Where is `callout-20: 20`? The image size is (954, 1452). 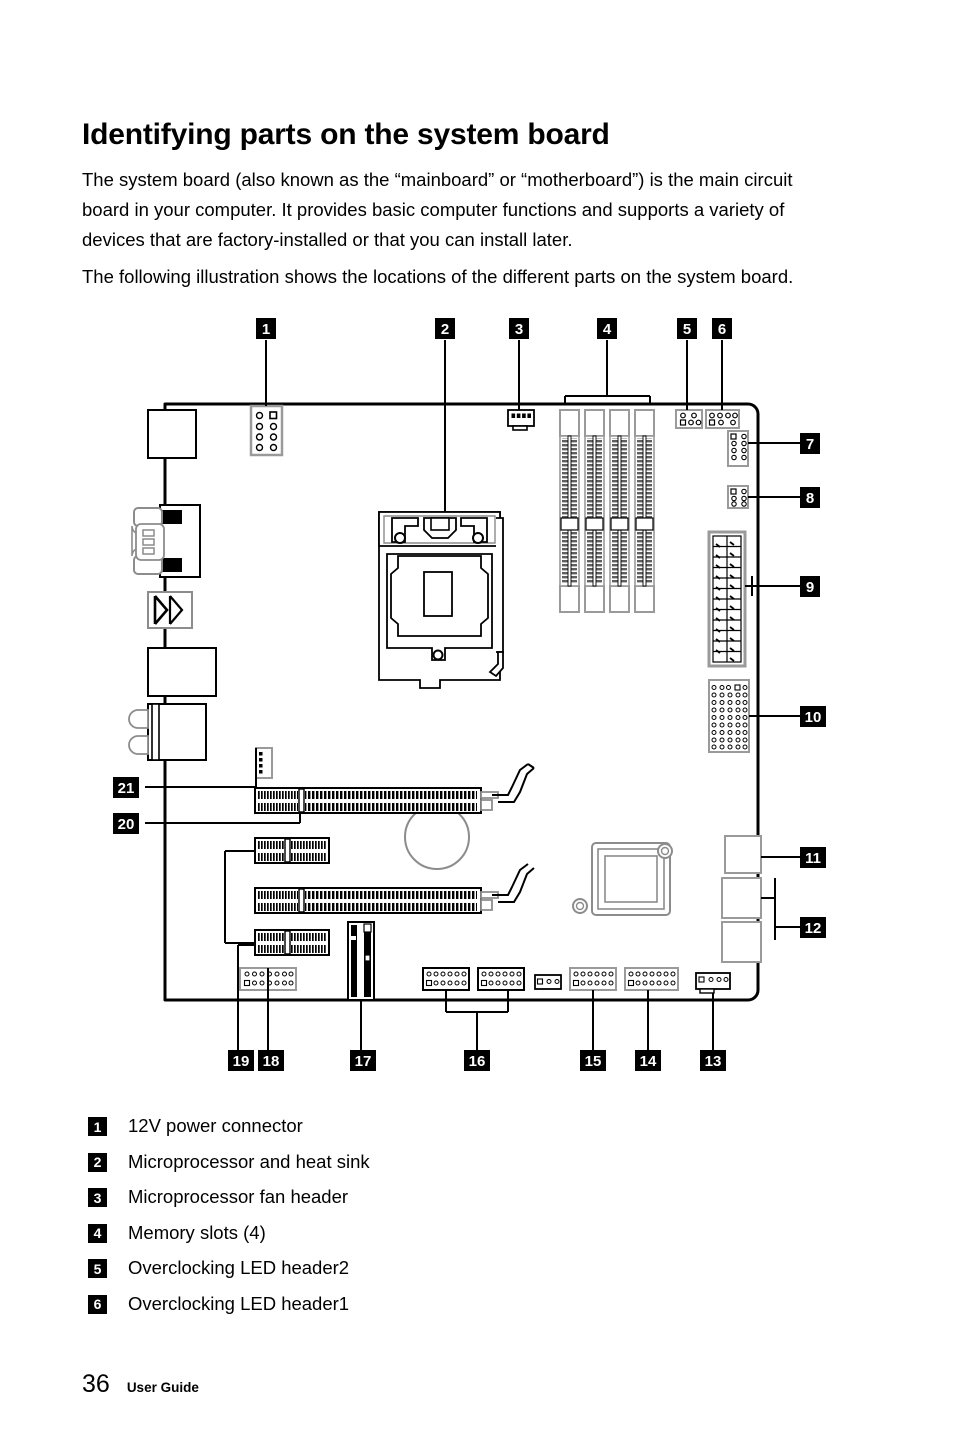 callout-20: 20 is located at coordinates (126, 823).